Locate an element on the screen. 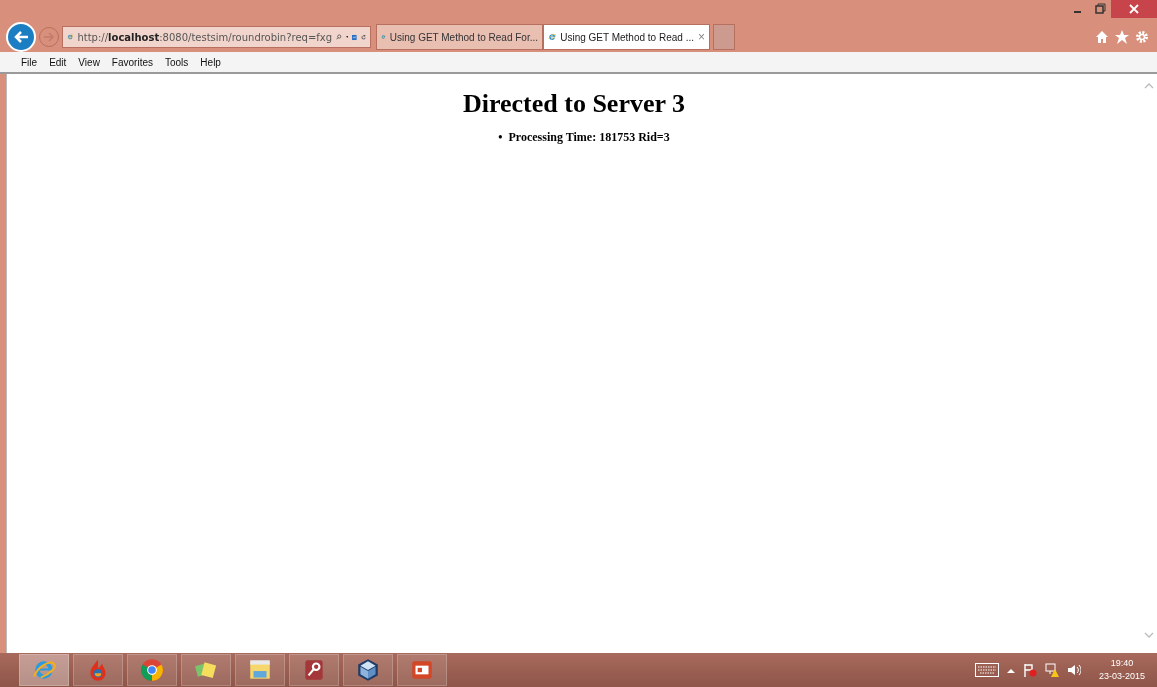 The height and width of the screenshot is (687, 1157). menu-item: Edit is located at coordinates (58, 62).